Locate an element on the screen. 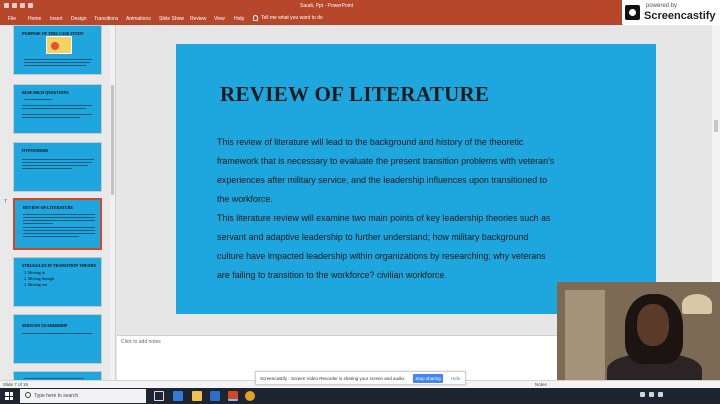 This screenshot has height=404, width=720. screencastify-logo-icon is located at coordinates (632, 12).